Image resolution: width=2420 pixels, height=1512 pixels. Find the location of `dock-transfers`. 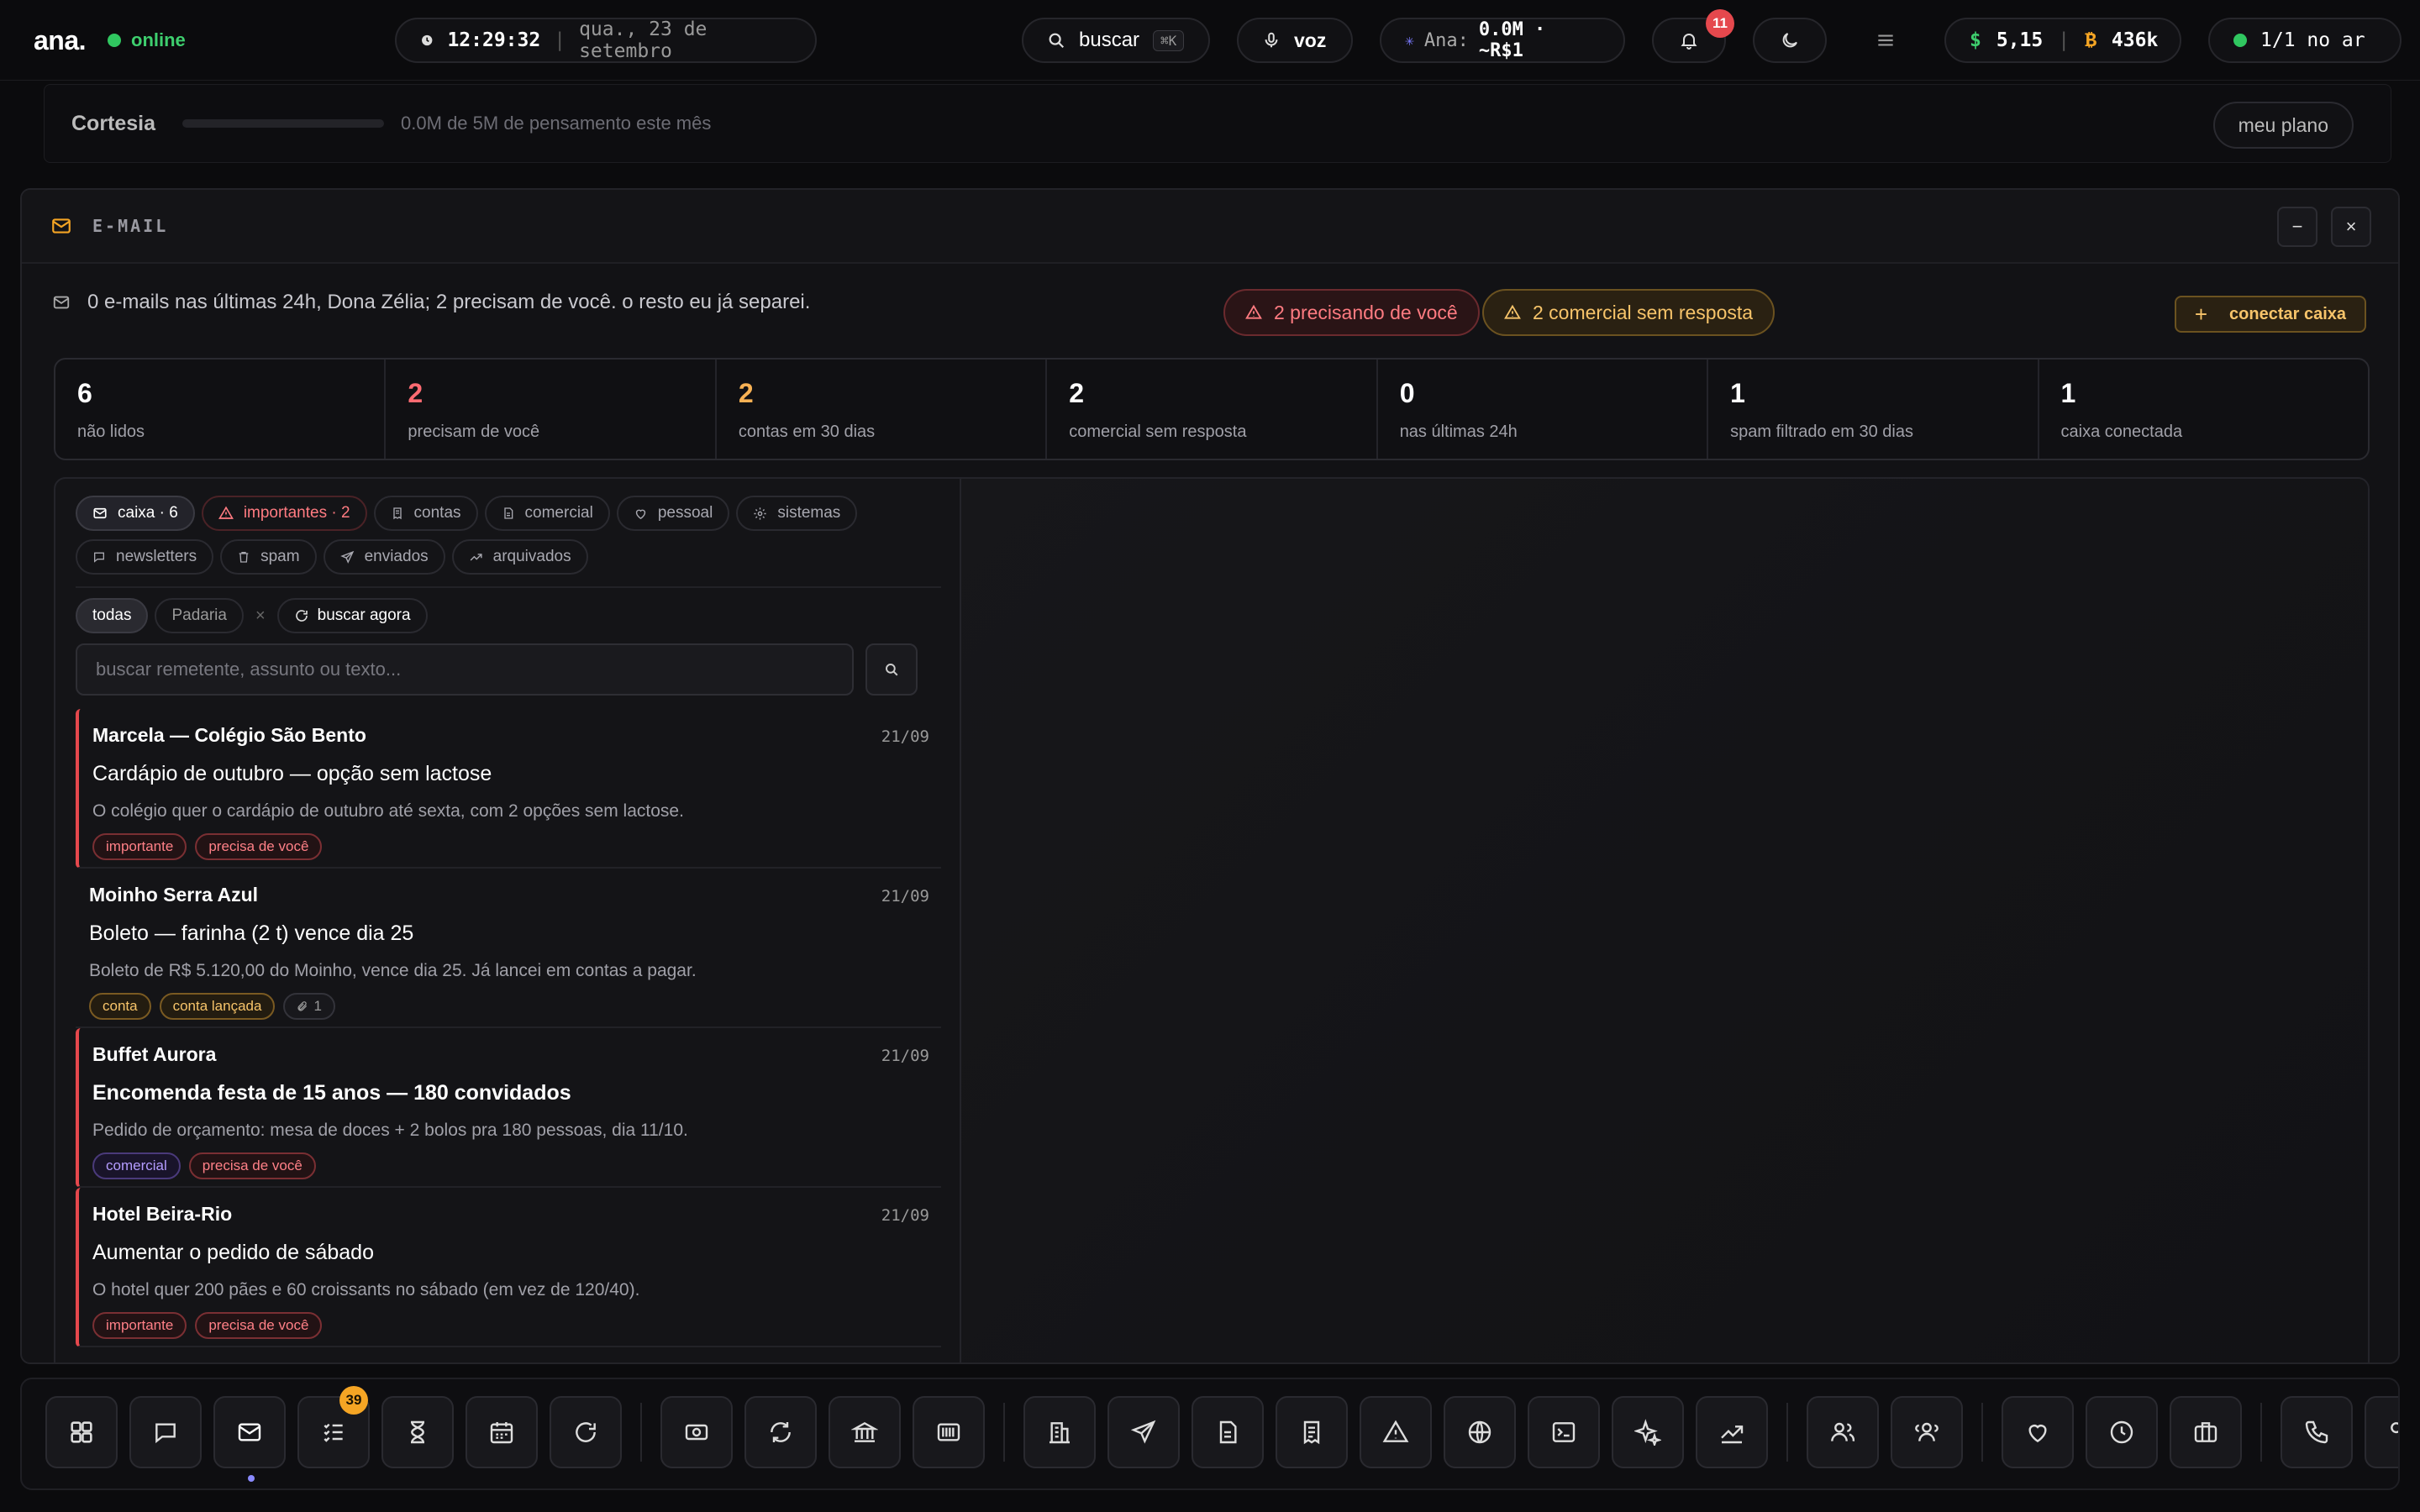

dock-transfers is located at coordinates (780, 1432).